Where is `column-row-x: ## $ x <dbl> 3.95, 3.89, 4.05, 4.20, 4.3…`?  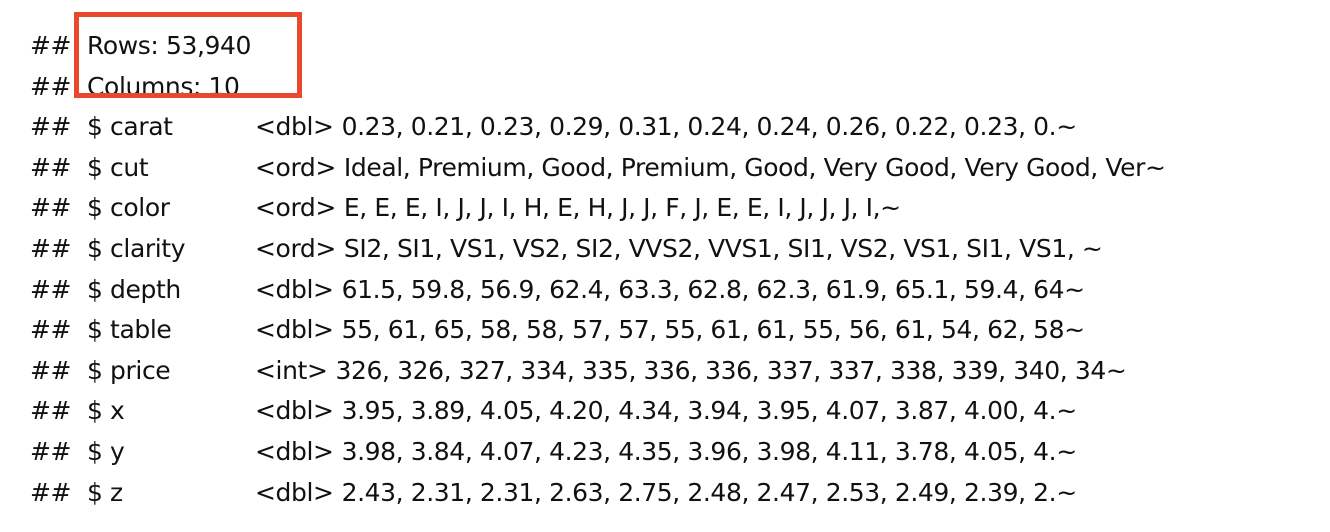
column-row-x: ## $ x <dbl> 3.95, 3.89, 4.05, 4.20, 4.3… is located at coordinates (598, 411).